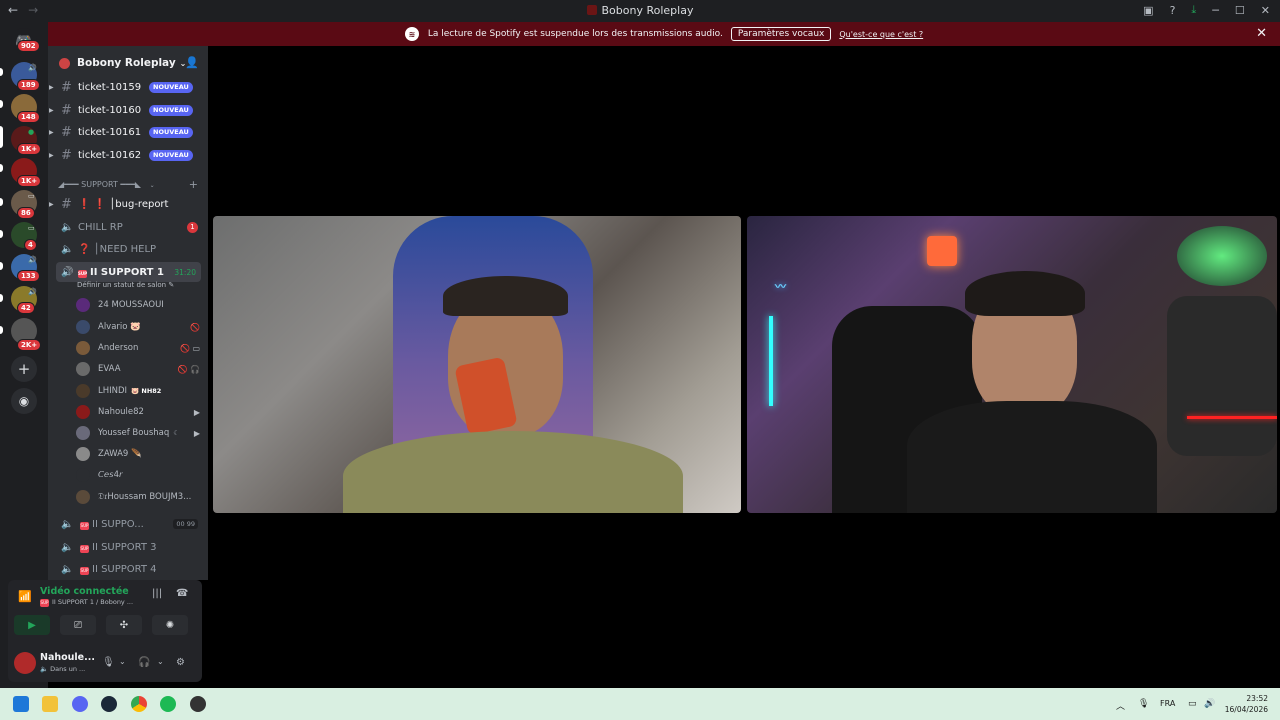 This screenshot has width=1280, height=720. Describe the element at coordinates (192, 227) in the screenshot. I see `mention-badge: 1` at that location.